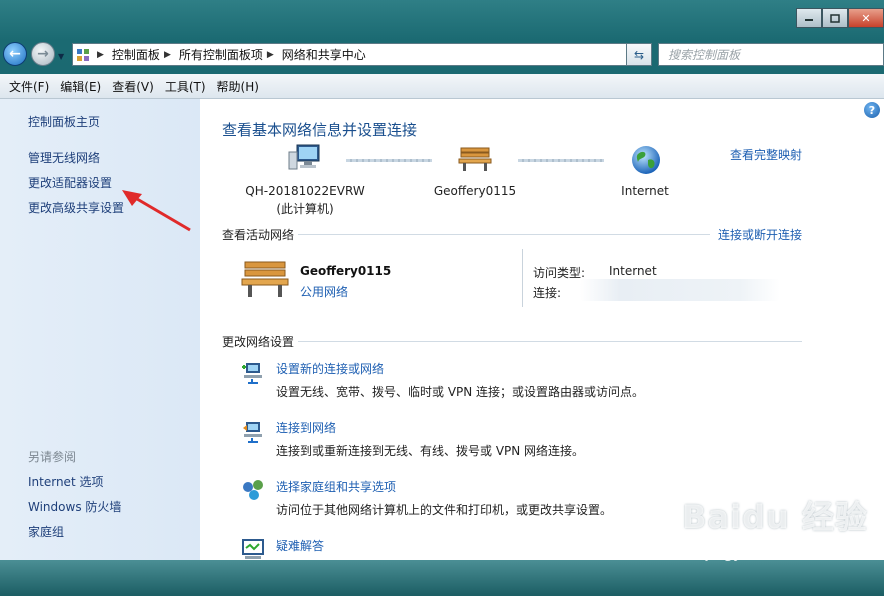  Describe the element at coordinates (771, 54) in the screenshot. I see `search-input: 搜索控制面板` at that location.